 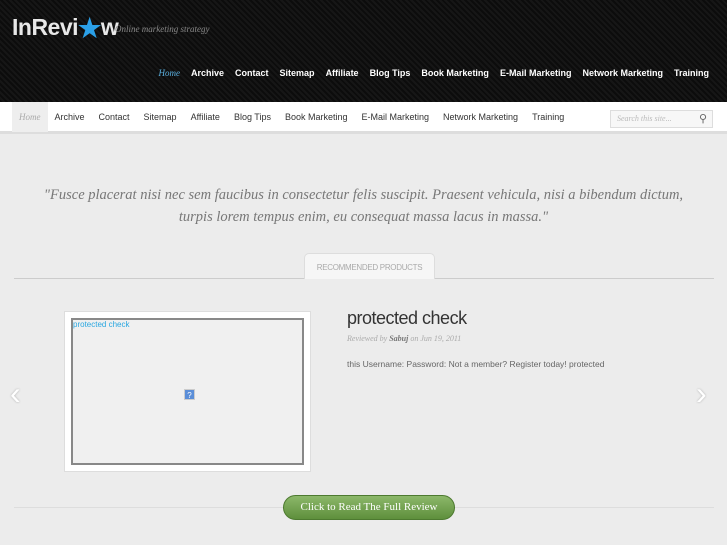 I want to click on sub-nav-home: Home, so click(x=30, y=117).